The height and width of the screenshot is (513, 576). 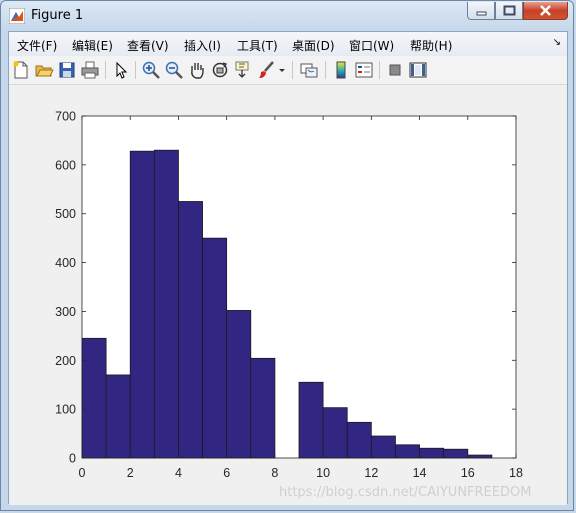 I want to click on minimize-button, so click(x=481, y=11).